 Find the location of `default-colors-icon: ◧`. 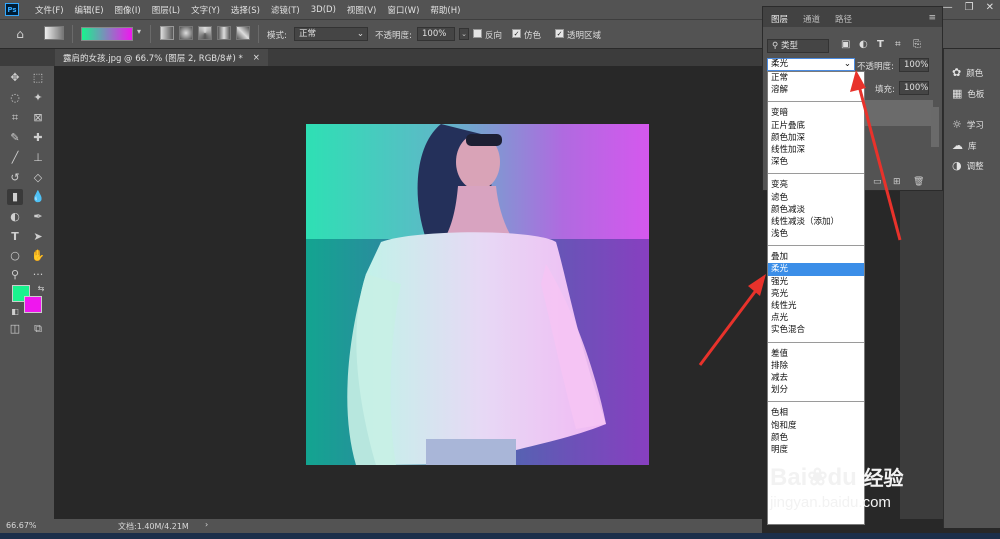

default-colors-icon: ◧ is located at coordinates (15, 312).